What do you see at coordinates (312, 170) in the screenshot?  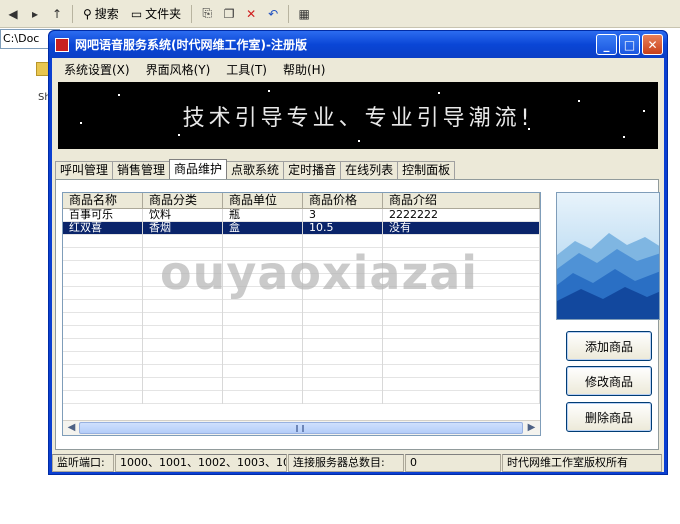 I see `tab-scheduled-broadcast: 定时播音` at bounding box center [312, 170].